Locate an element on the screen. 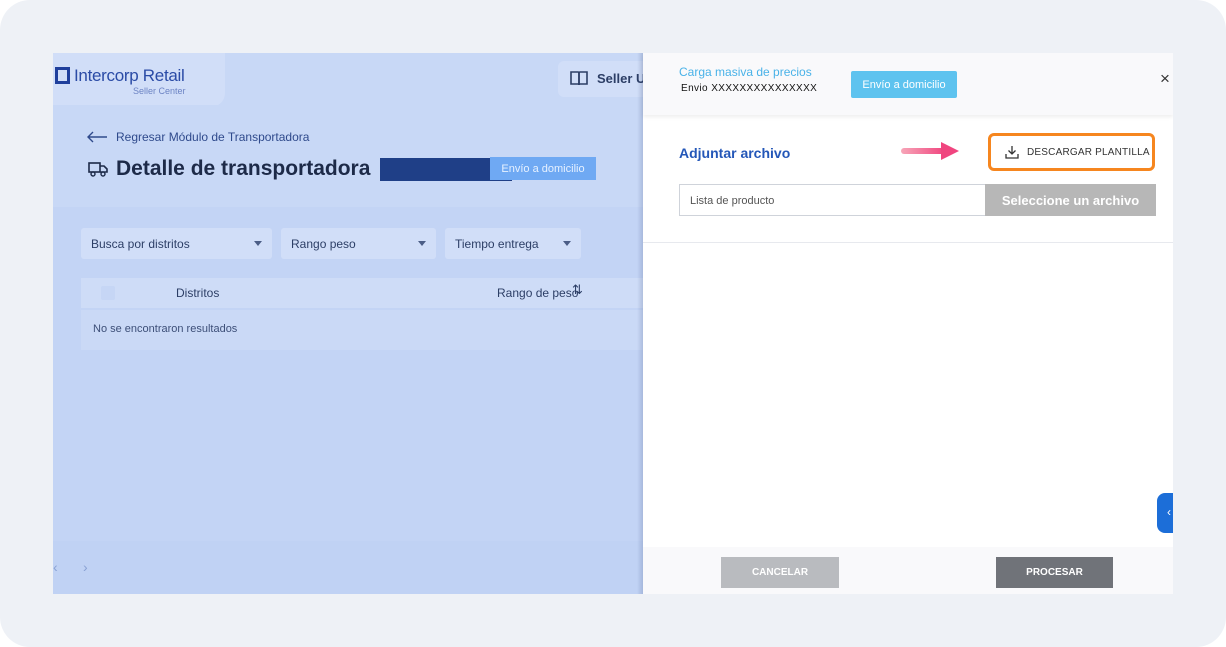 Image resolution: width=1226 pixels, height=647 pixels. chevron-right-icon: › is located at coordinates (85, 567).